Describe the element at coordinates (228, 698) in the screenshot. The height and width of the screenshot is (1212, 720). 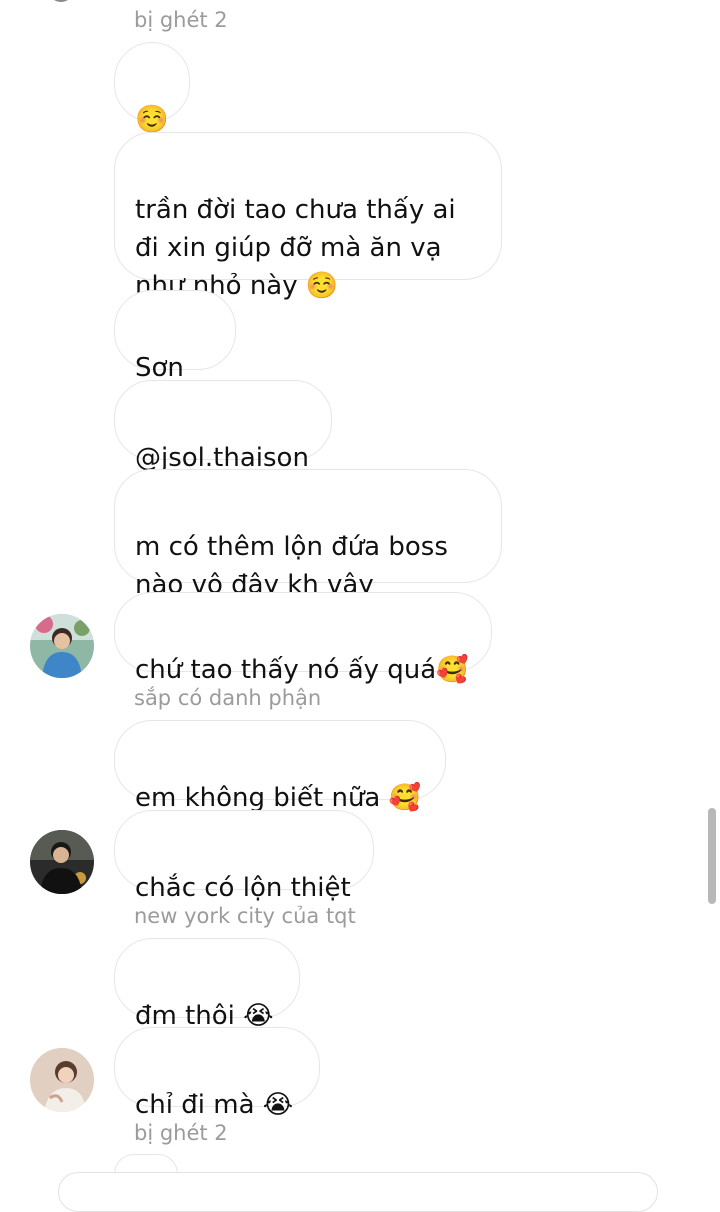
I see `sender-label: sắp có danh phận` at that location.